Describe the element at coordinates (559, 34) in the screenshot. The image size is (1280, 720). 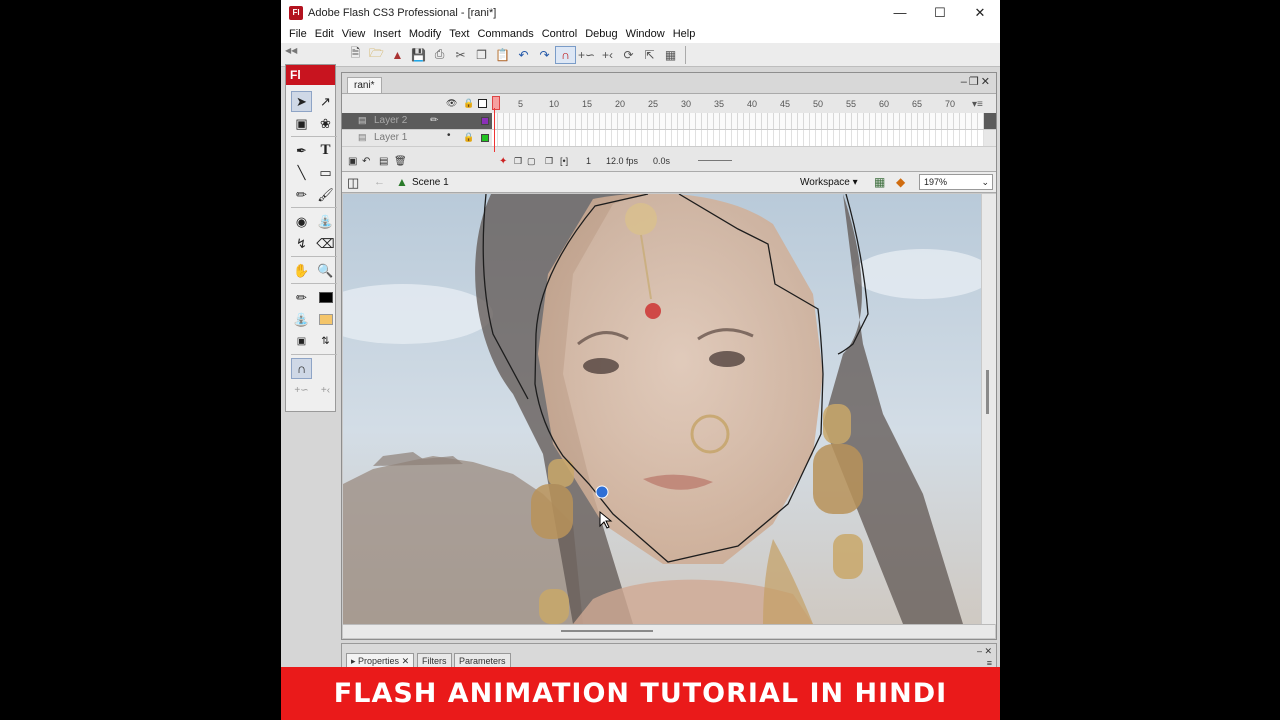
I see `menu-control: Control` at that location.